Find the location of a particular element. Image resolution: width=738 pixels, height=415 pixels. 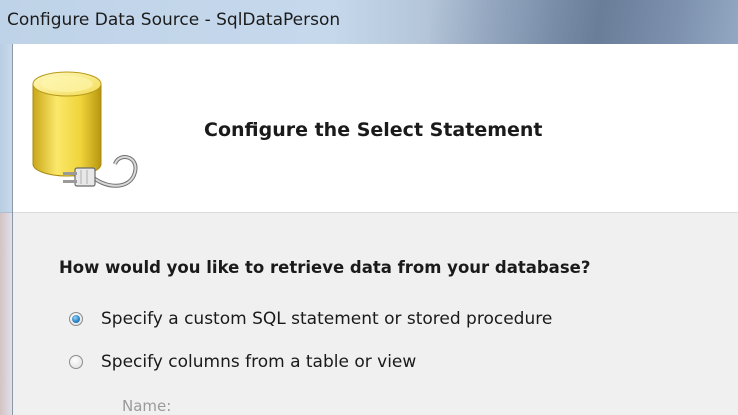

window-frame-left is located at coordinates (6, 229).